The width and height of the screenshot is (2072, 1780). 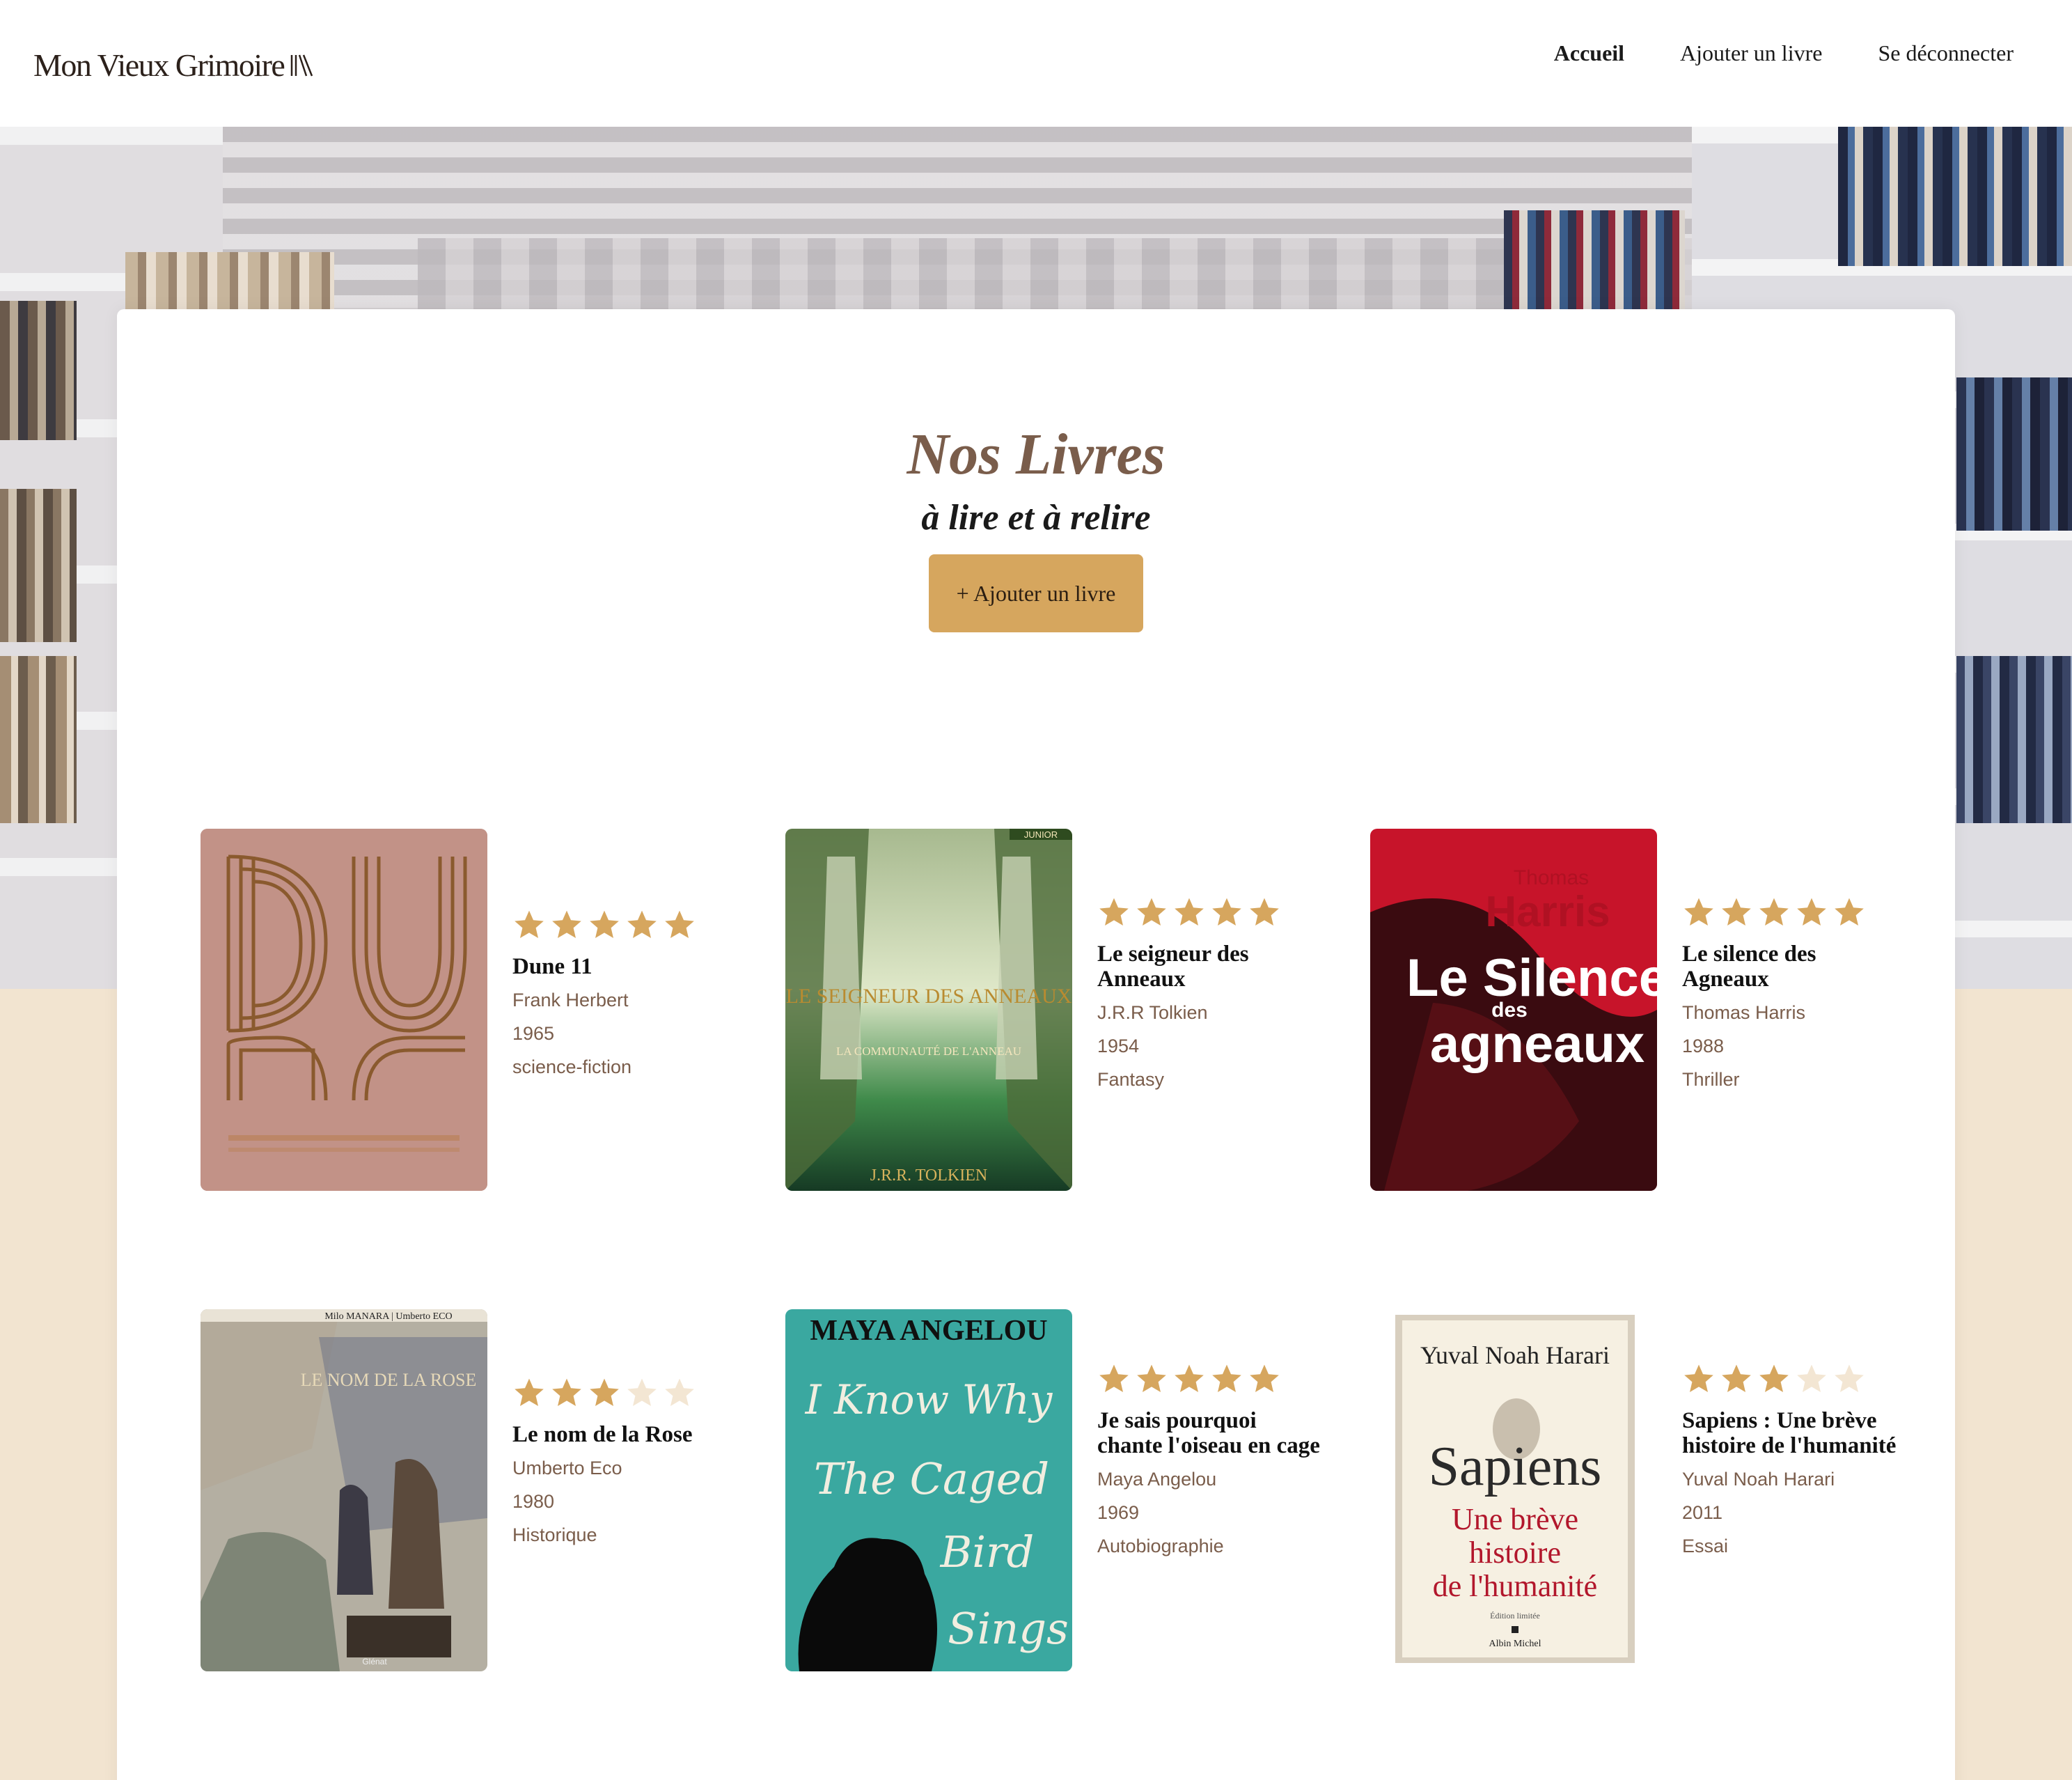 I want to click on nav-logout: Se déconnecter, so click(x=1946, y=53).